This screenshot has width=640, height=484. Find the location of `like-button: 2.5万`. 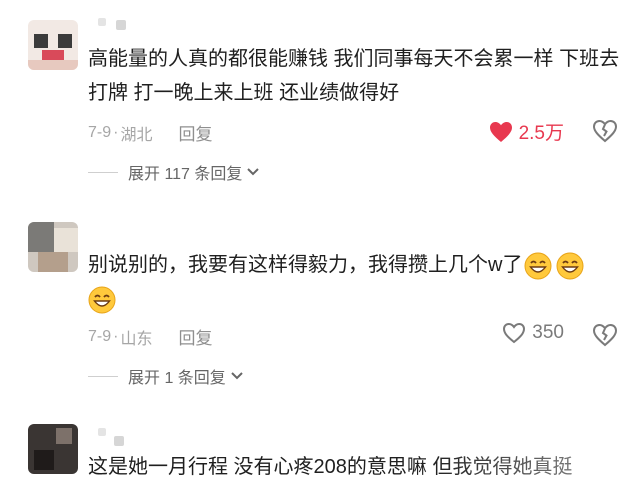

like-button: 2.5万 is located at coordinates (526, 131).